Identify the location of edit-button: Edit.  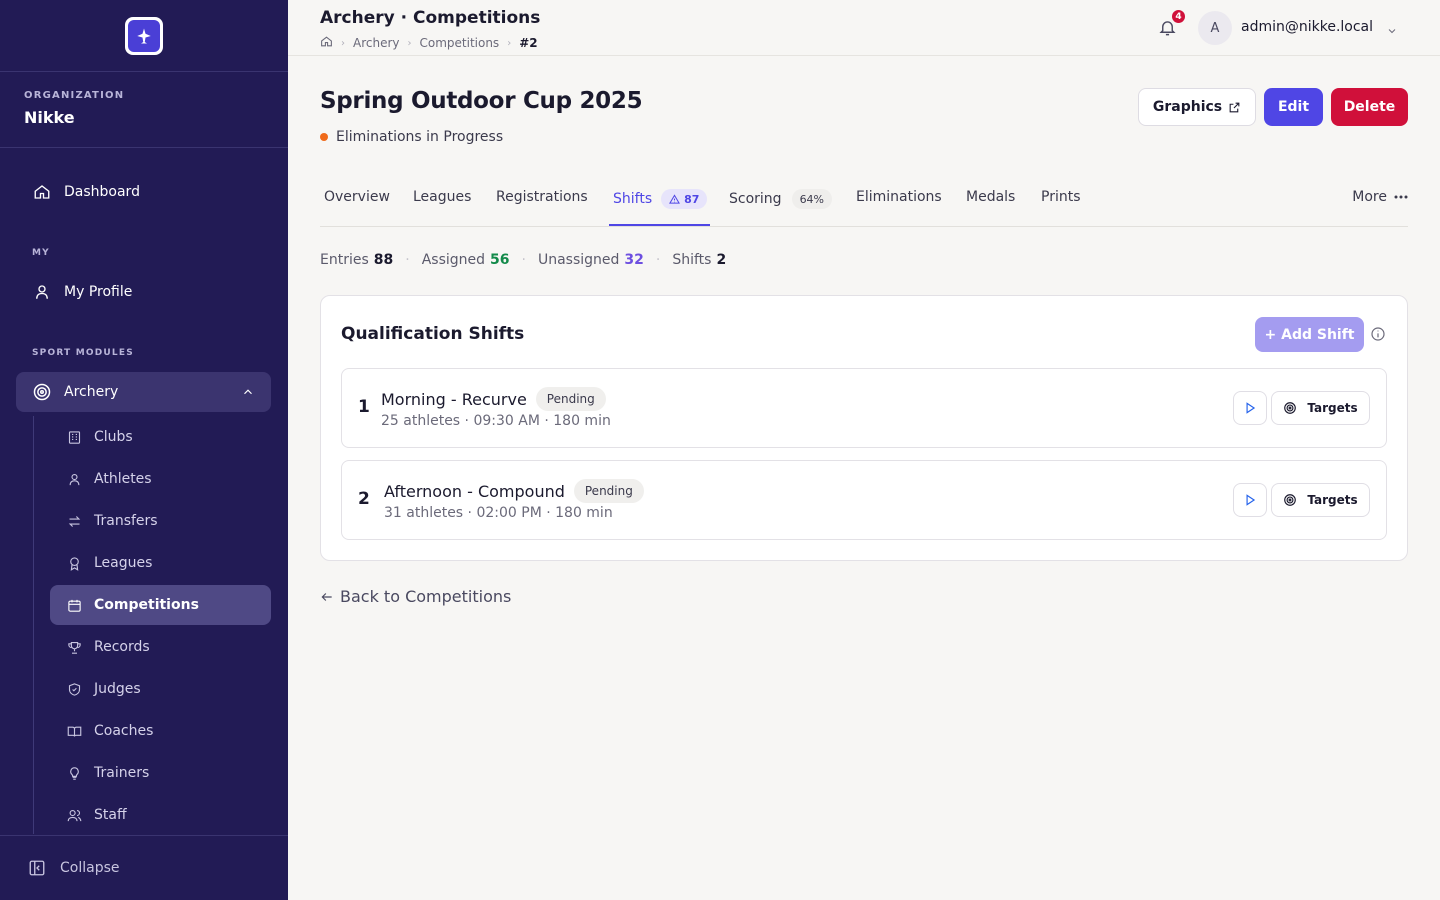
(1293, 107).